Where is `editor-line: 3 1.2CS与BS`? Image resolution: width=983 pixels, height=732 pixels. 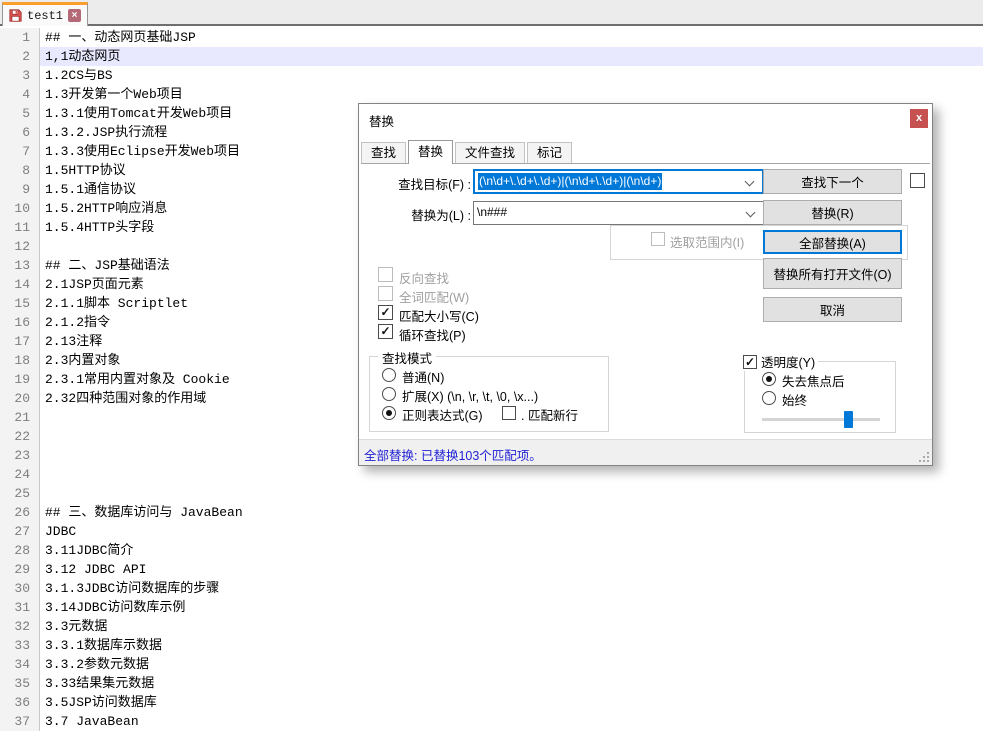 editor-line: 3 1.2CS与BS is located at coordinates (491, 75).